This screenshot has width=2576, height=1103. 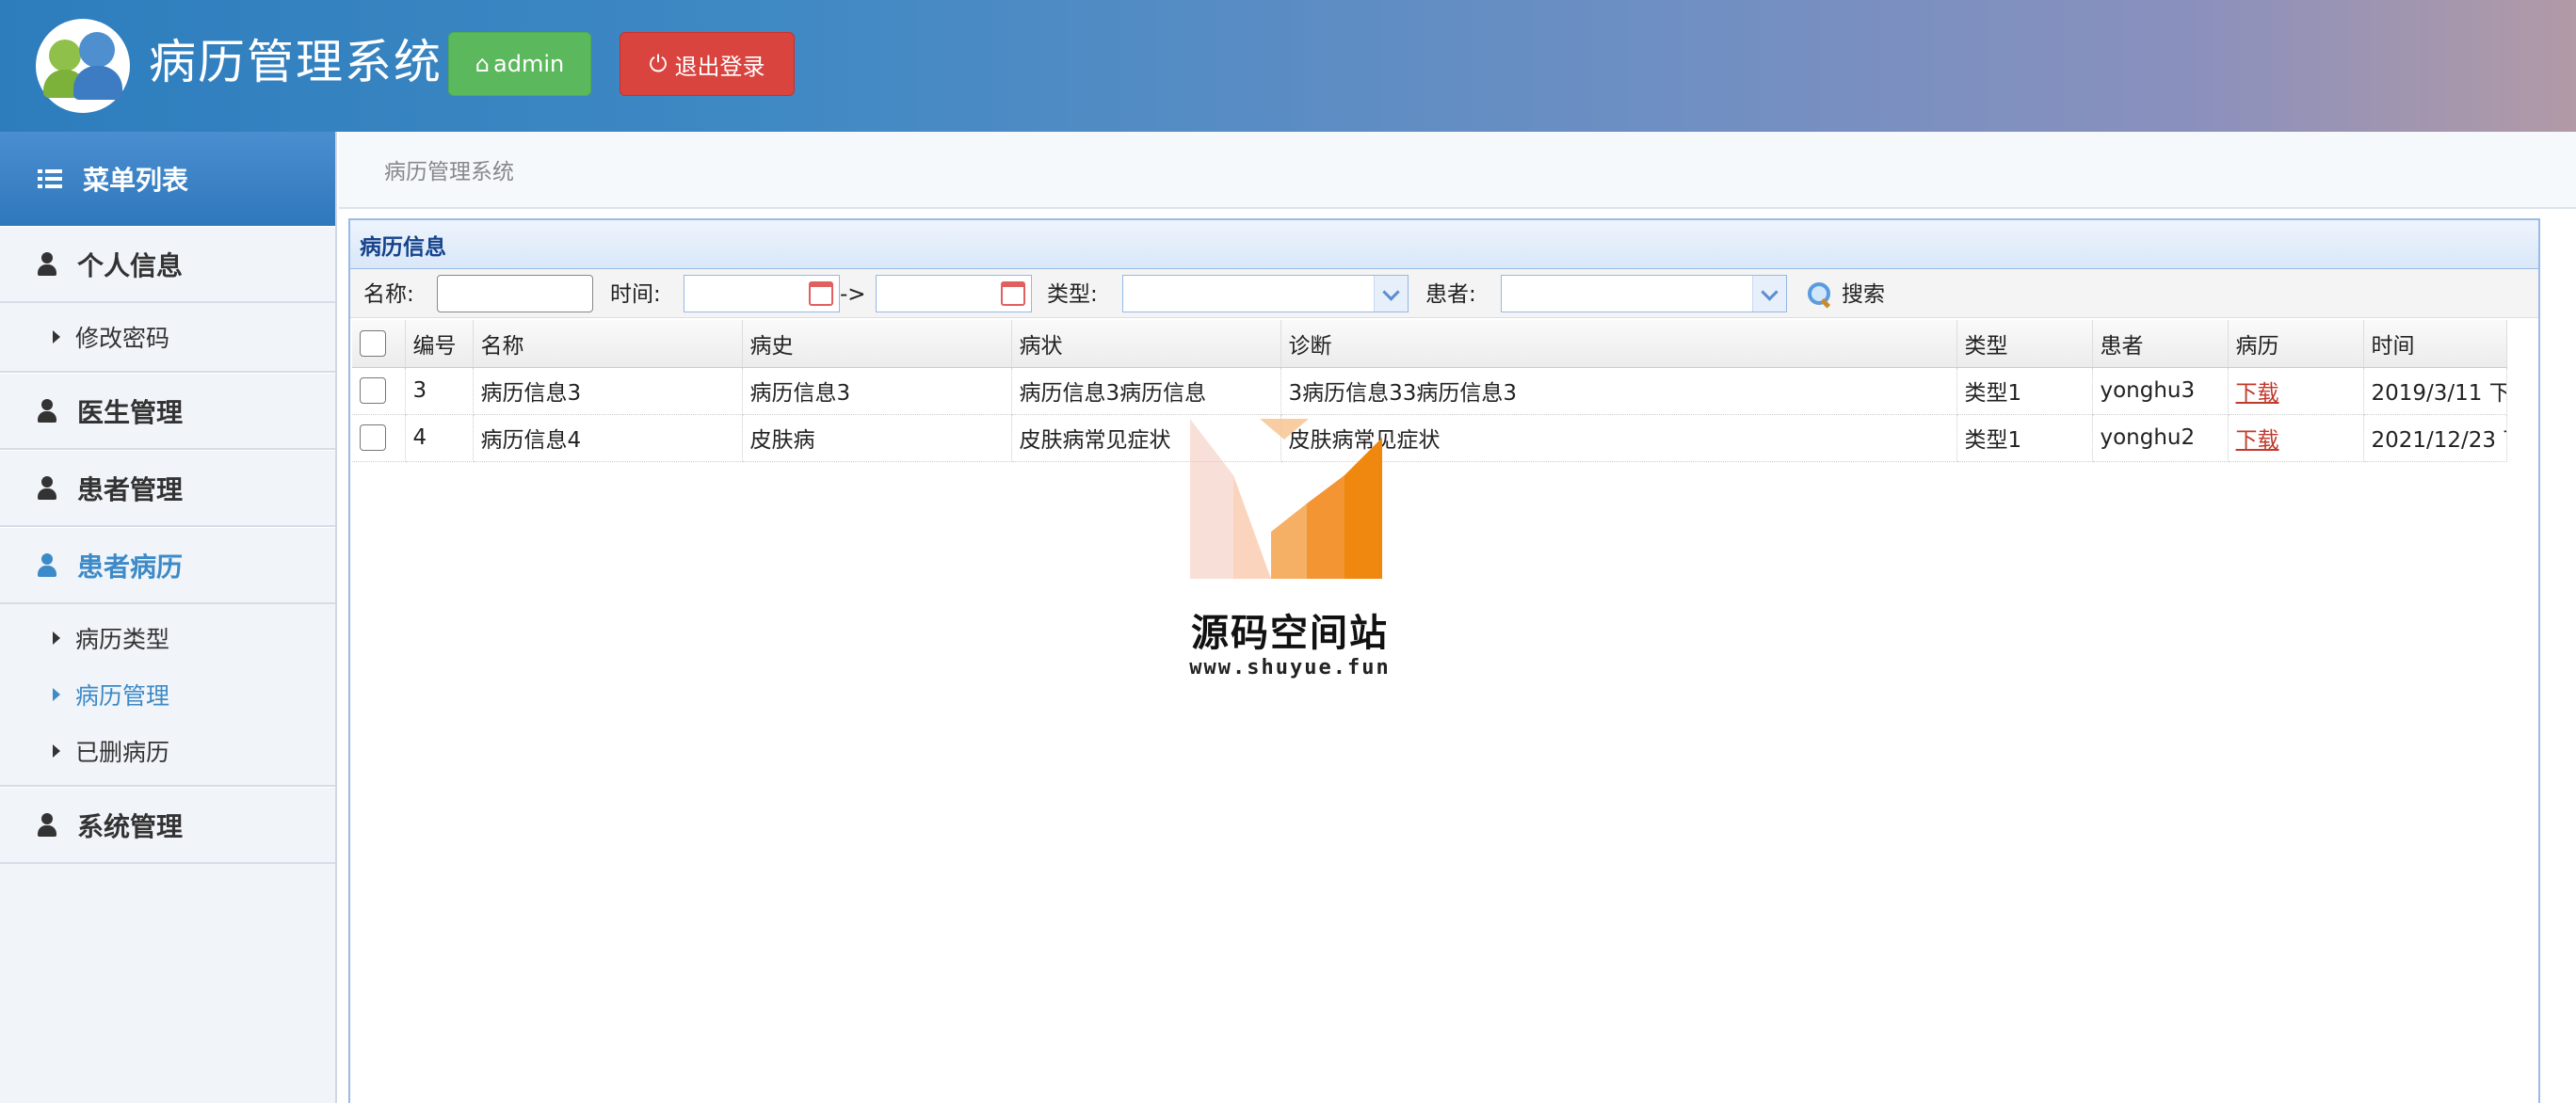 I want to click on sidebar-item-change-password: 修改密码, so click(x=167, y=337).